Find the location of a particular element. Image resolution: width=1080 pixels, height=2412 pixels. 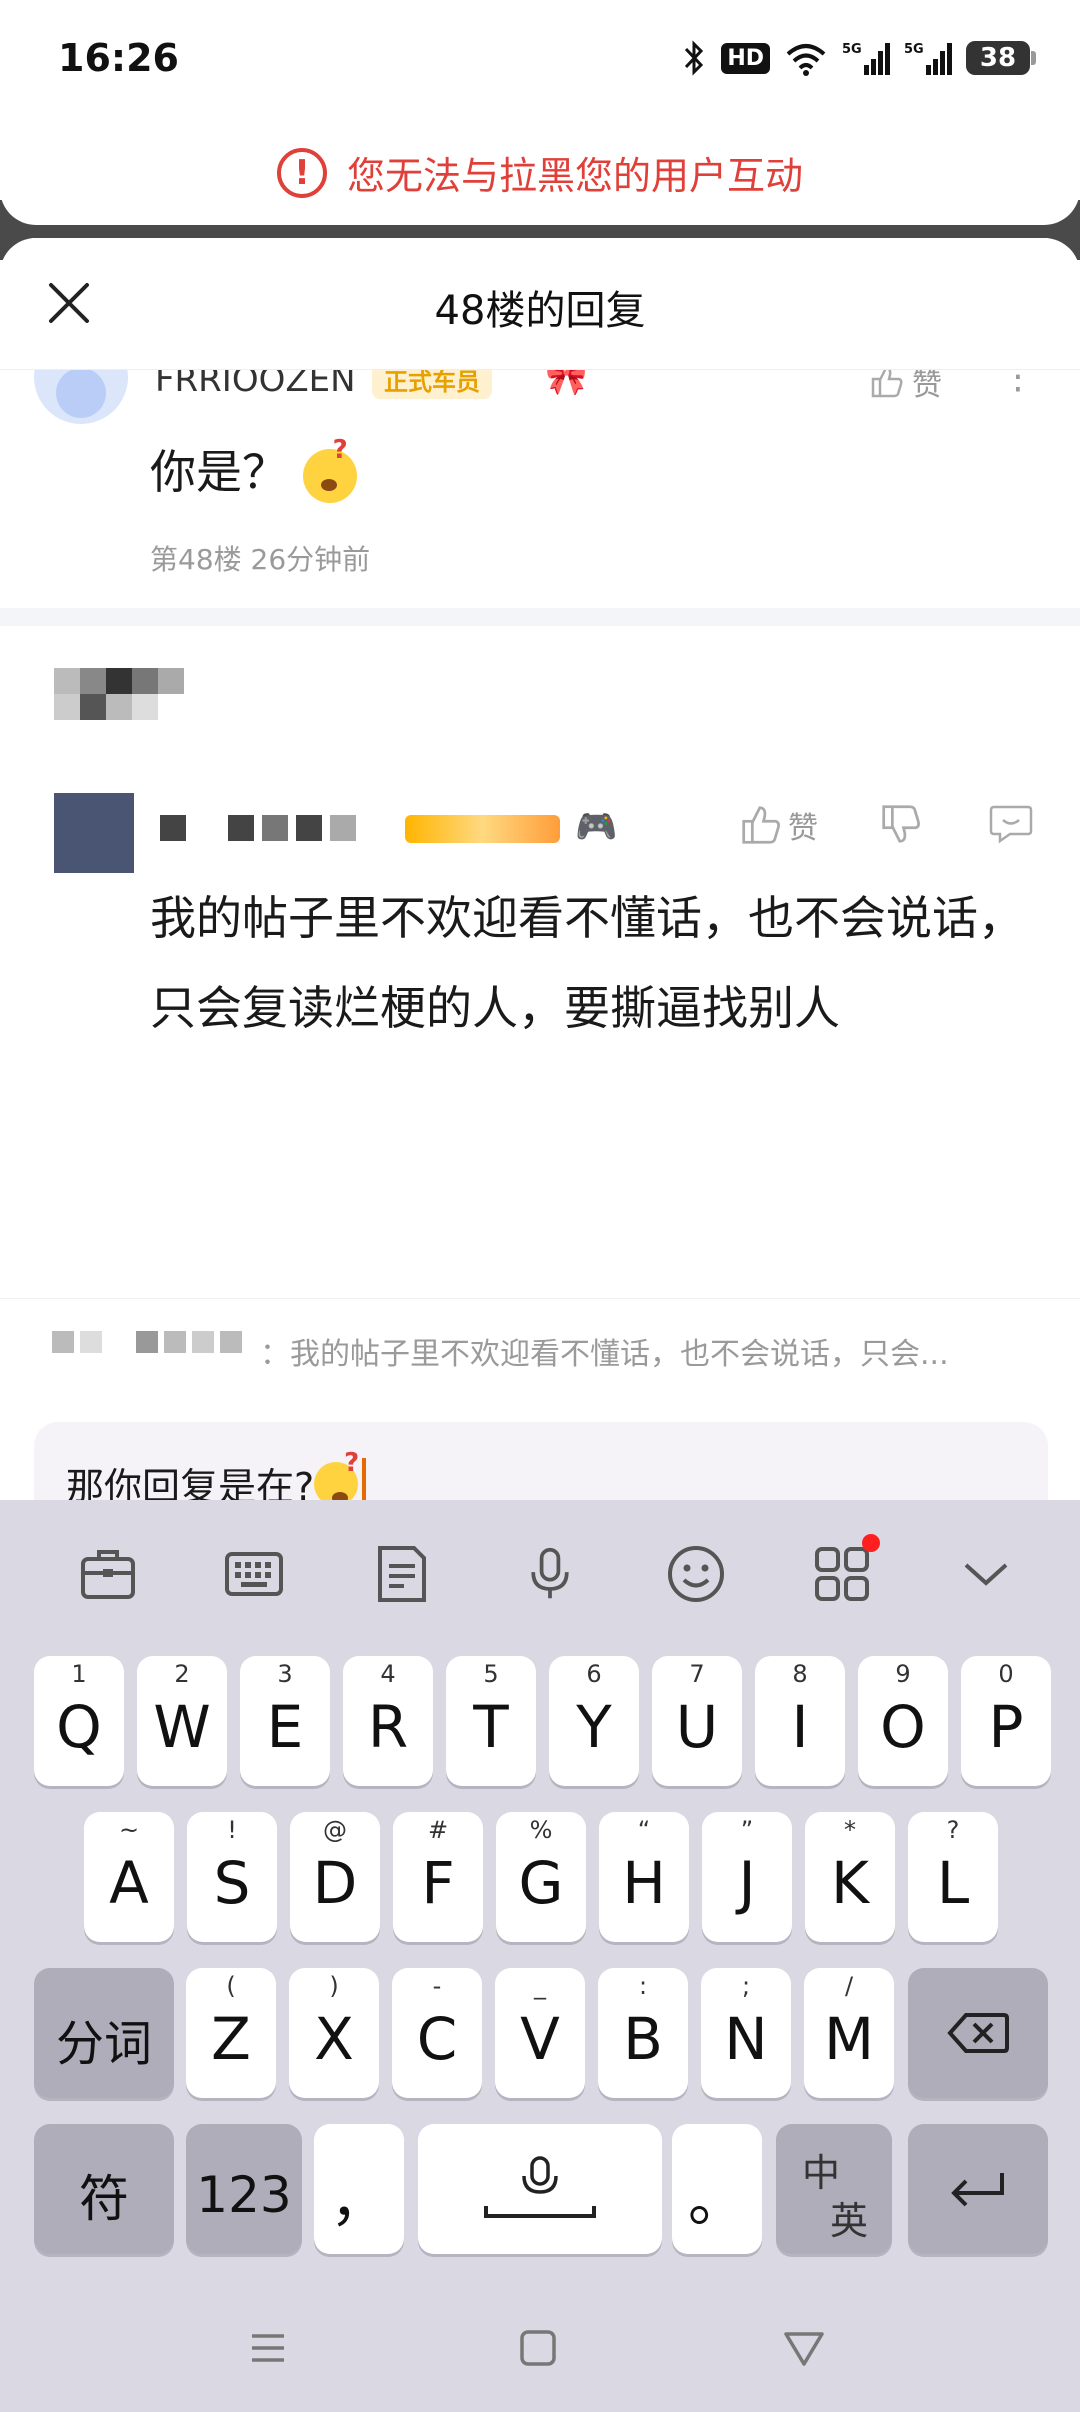

key-label: ， is located at coordinates (358, 2200).